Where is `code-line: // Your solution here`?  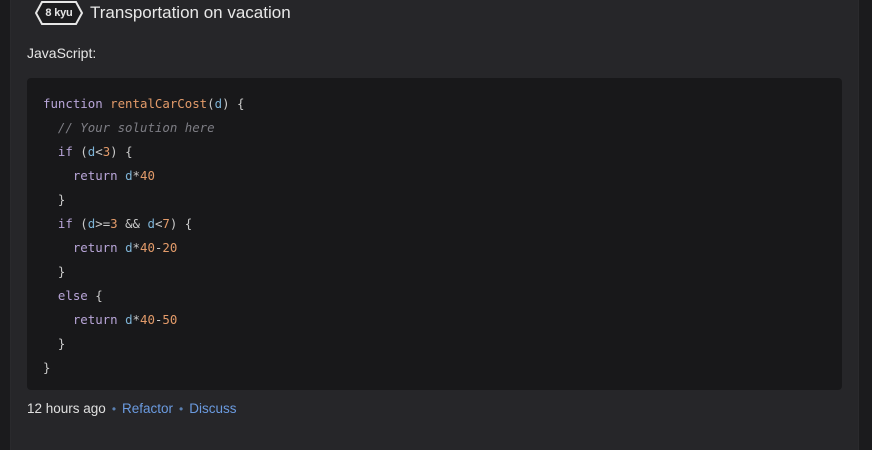
code-line: // Your solution here is located at coordinates (143, 128).